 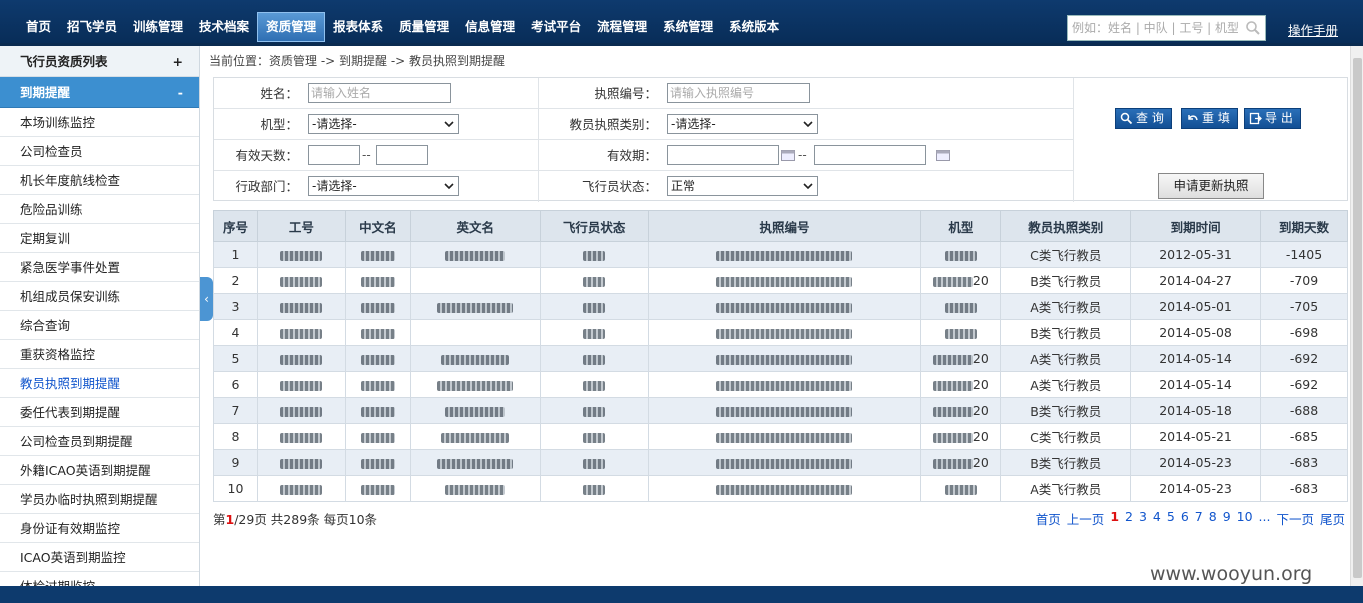 I want to click on export-button: 导 出, so click(x=1272, y=118).